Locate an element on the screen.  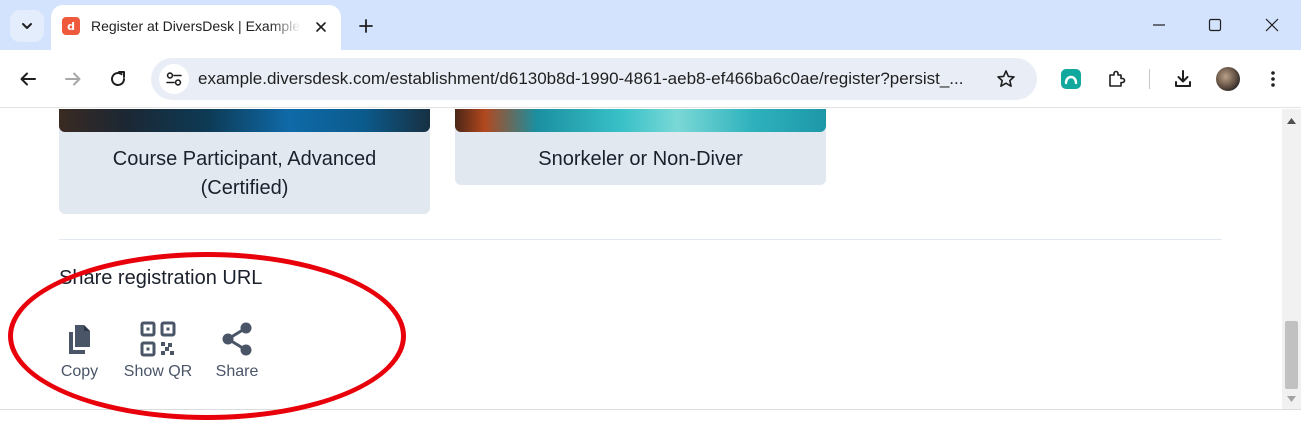
section-divider is located at coordinates (640, 239).